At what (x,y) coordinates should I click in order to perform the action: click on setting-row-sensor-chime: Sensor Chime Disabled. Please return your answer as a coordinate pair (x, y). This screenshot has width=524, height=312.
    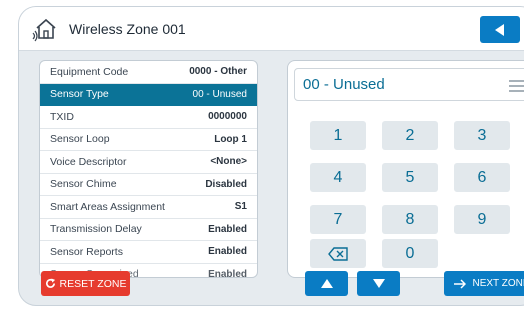
    Looking at the image, I should click on (148, 185).